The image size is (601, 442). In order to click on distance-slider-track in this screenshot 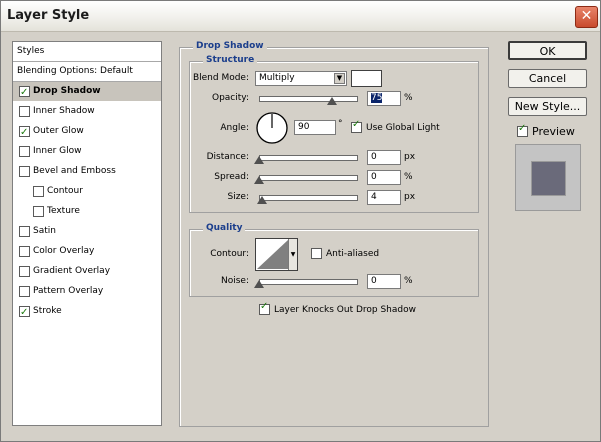, I will do `click(308, 158)`.